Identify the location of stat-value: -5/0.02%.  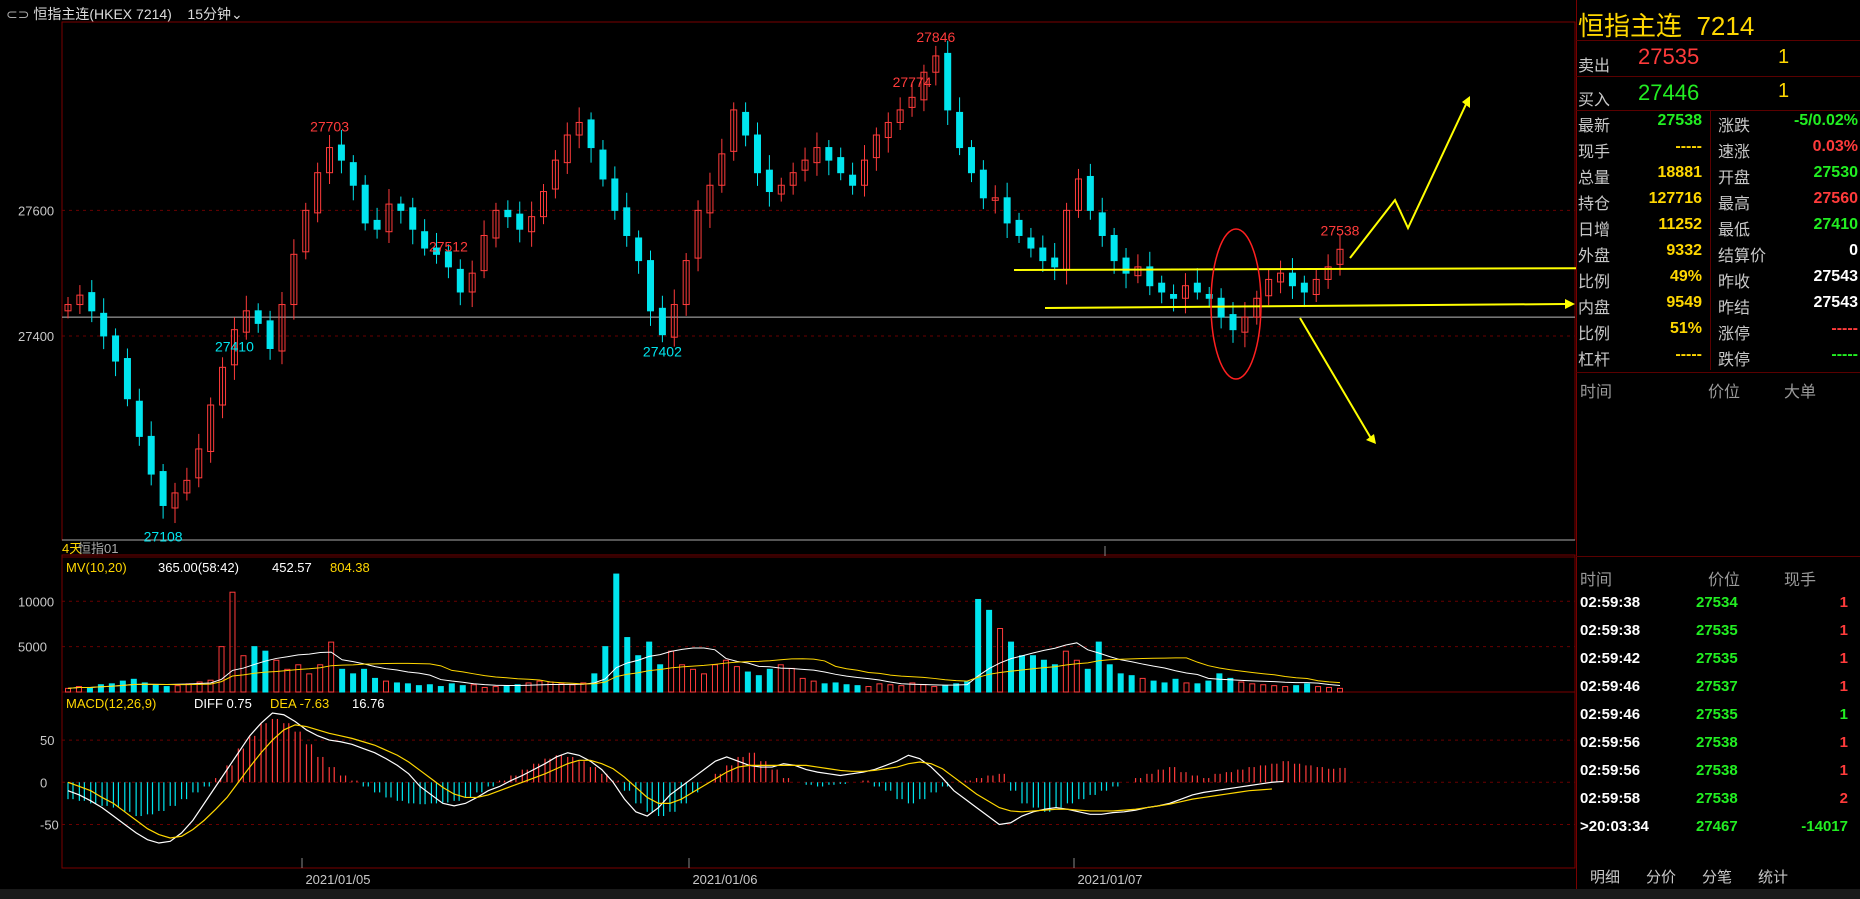
(1825, 120).